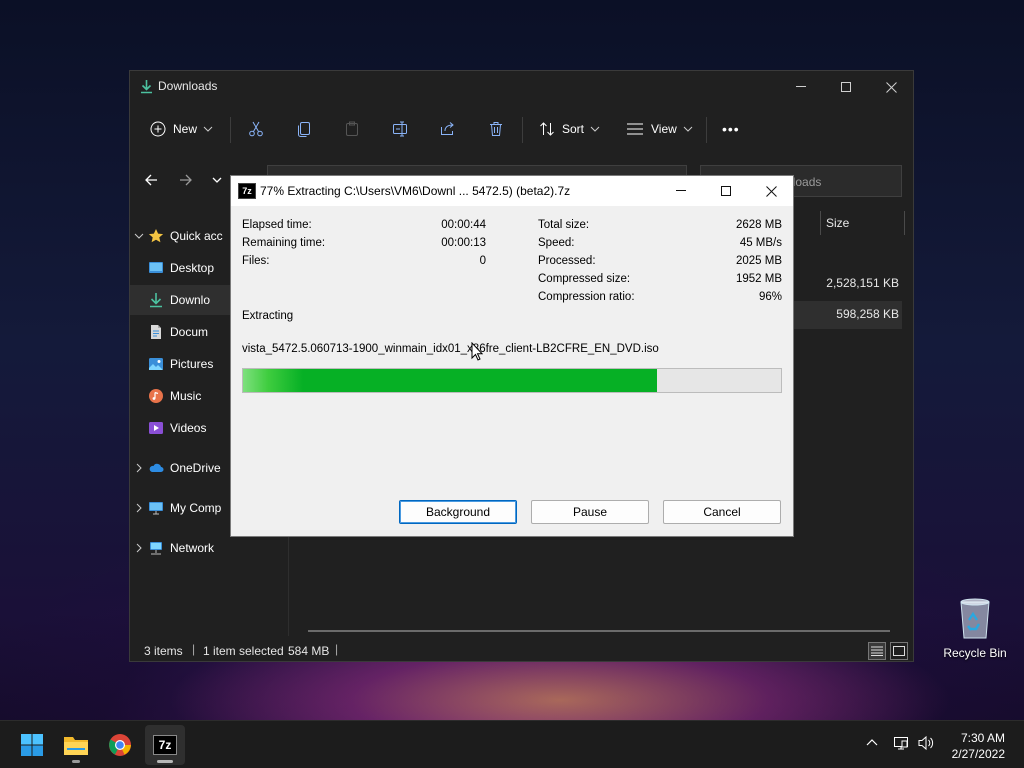 The width and height of the screenshot is (1024, 768). I want to click on horizontal-scrollbar, so click(599, 631).